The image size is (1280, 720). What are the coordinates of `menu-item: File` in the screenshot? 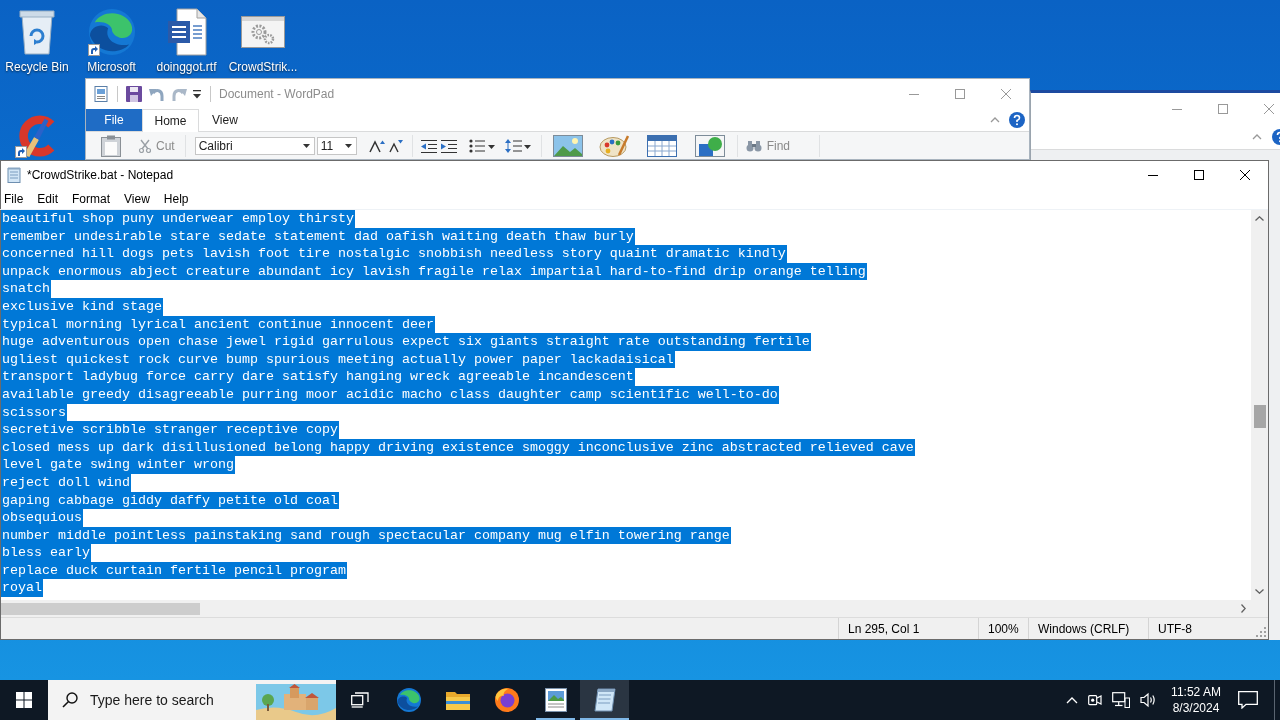 It's located at (15, 199).